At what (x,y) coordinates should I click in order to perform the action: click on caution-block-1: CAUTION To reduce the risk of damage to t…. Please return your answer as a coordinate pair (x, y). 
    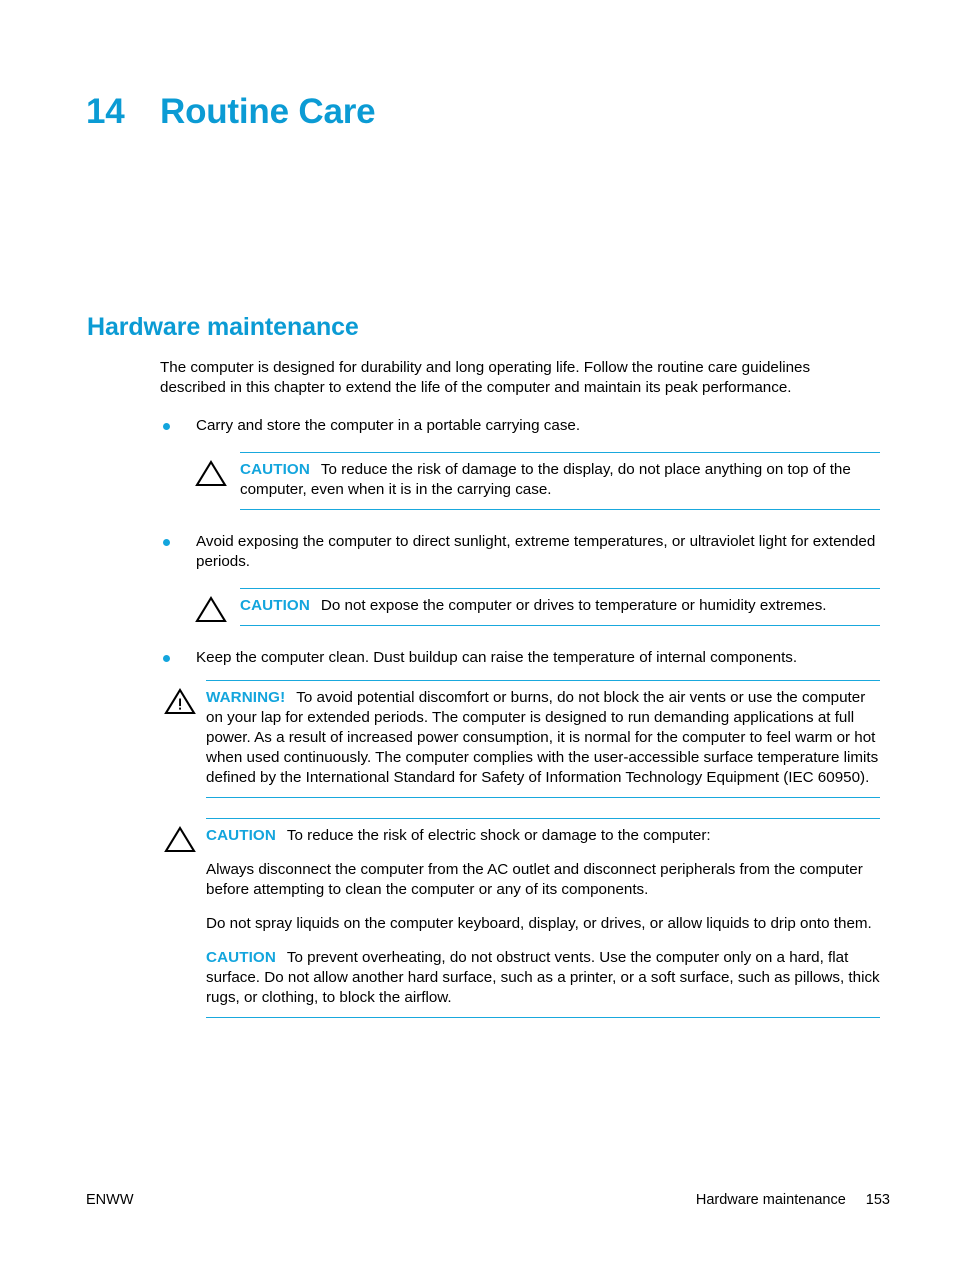
    Looking at the image, I should click on (537, 481).